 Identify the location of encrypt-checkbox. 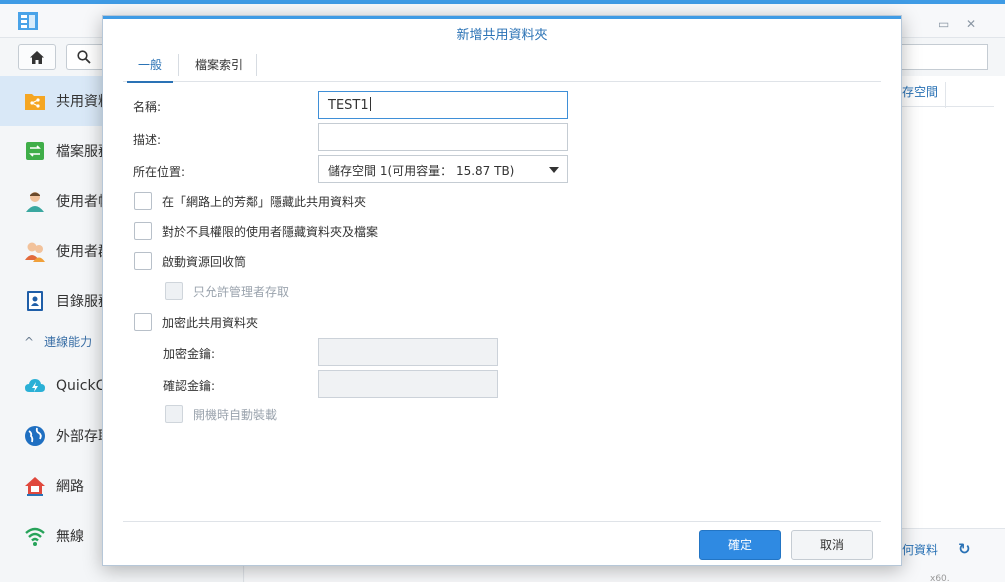
(143, 322).